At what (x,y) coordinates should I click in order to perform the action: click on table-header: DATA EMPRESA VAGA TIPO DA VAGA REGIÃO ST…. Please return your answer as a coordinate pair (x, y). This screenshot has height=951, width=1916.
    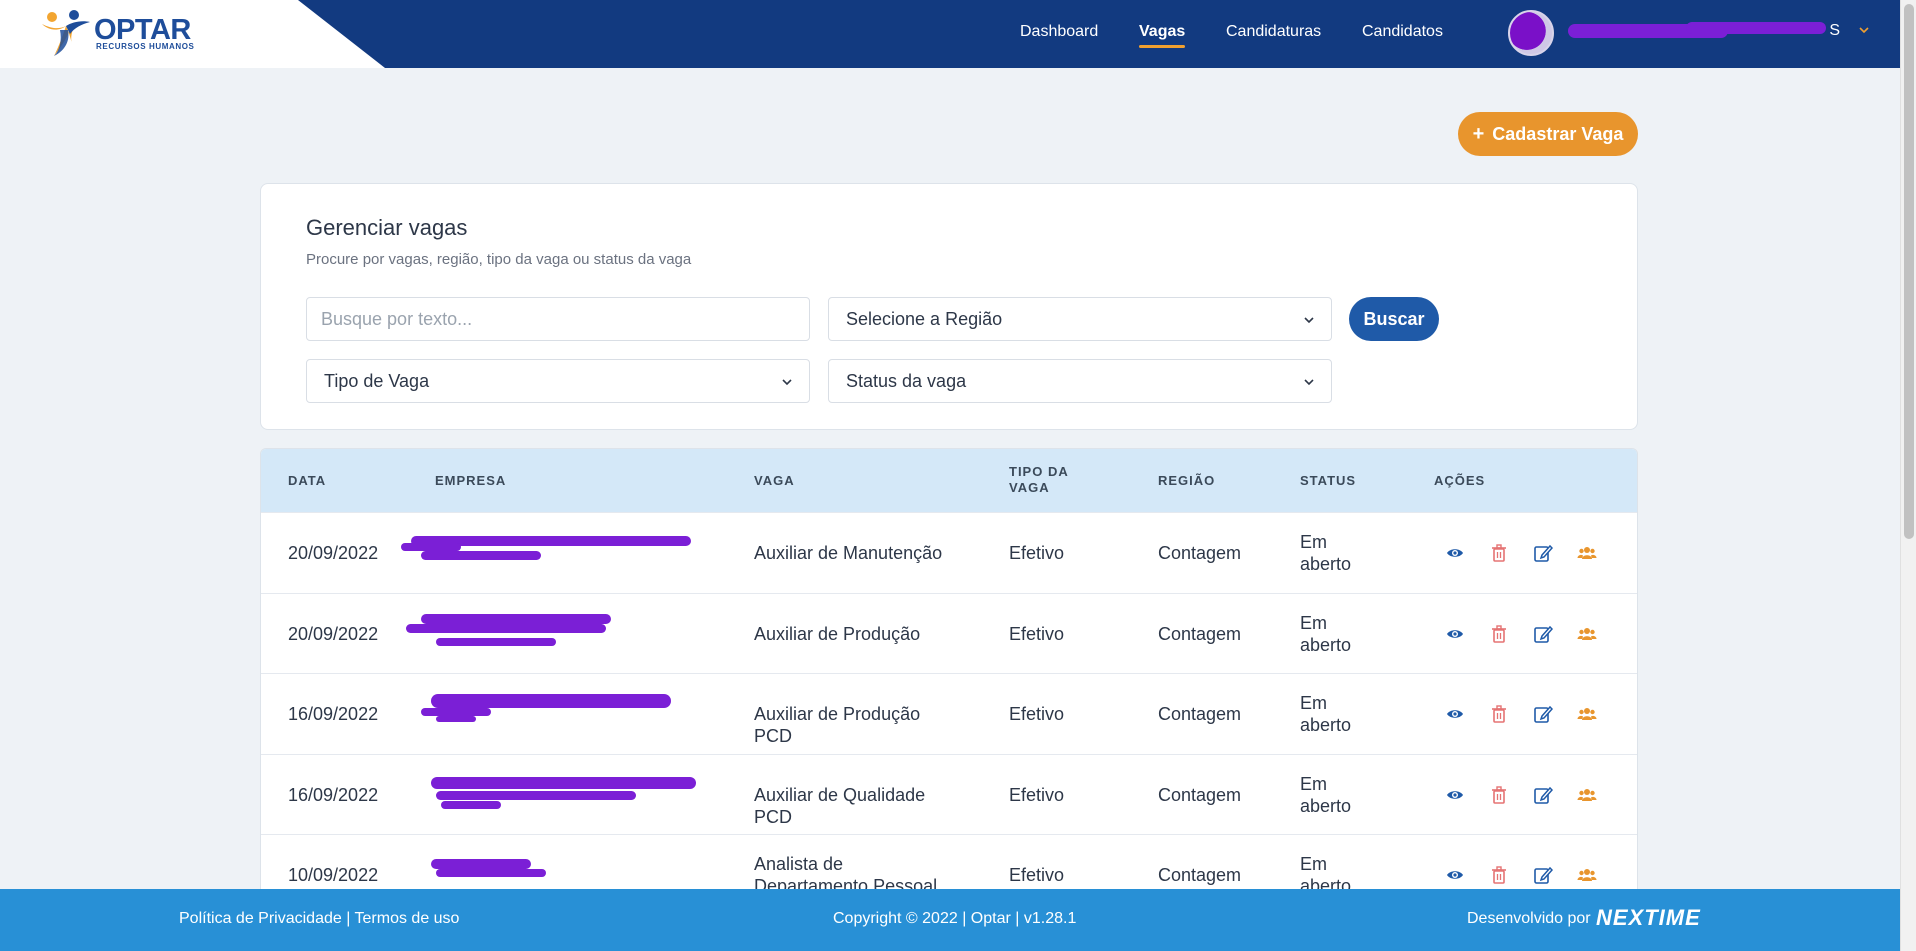
    Looking at the image, I should click on (949, 480).